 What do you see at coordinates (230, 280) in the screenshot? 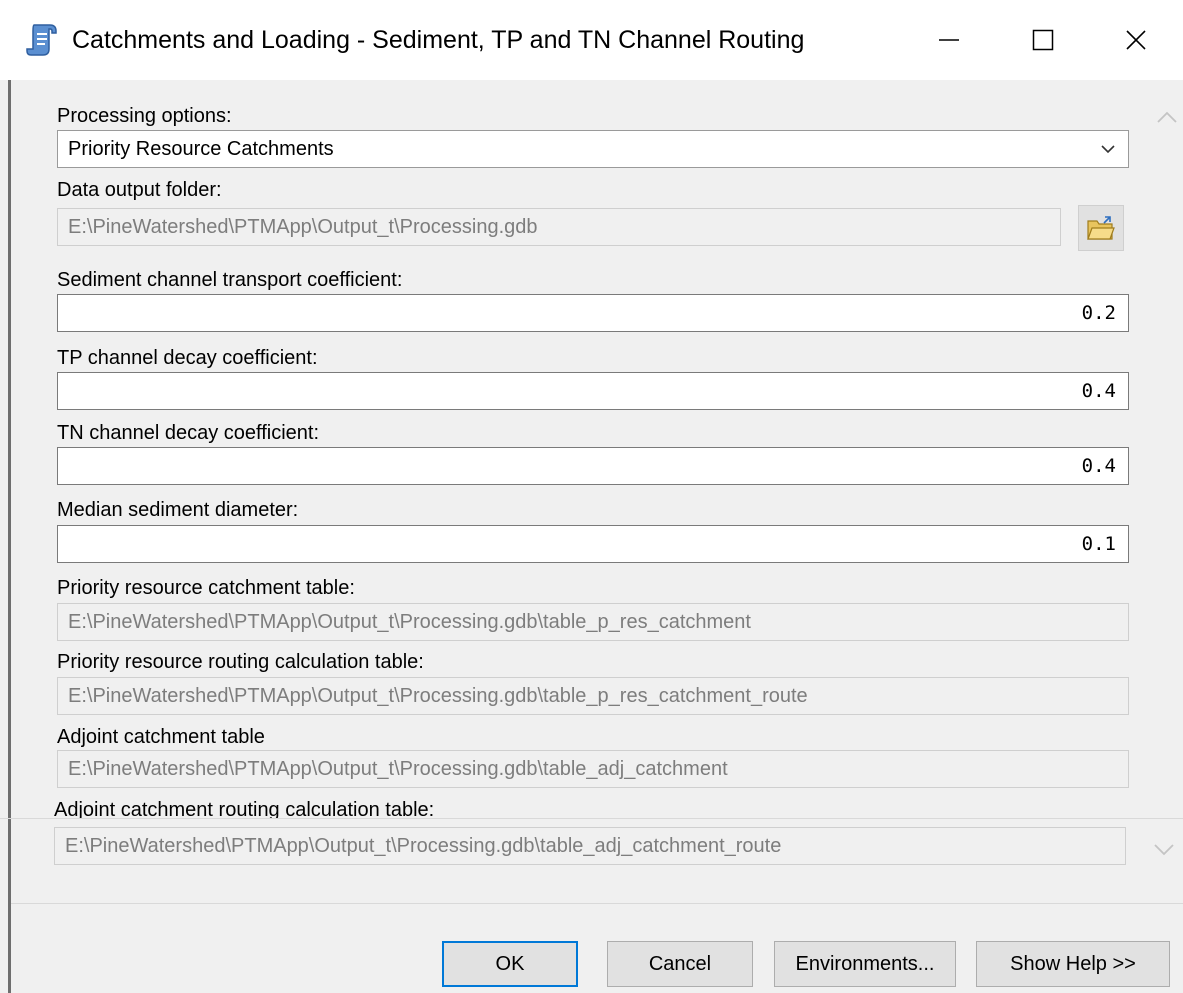
I see `sediment-coefficient-label: Sediment channel transport coefficient:` at bounding box center [230, 280].